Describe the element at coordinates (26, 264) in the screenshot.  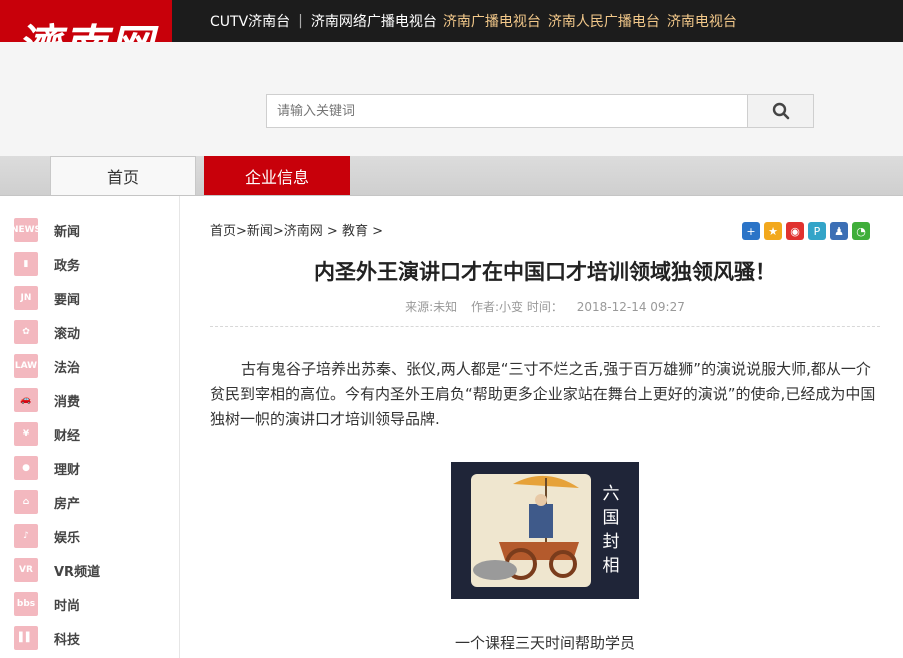
I see `government-icon: ▮` at that location.